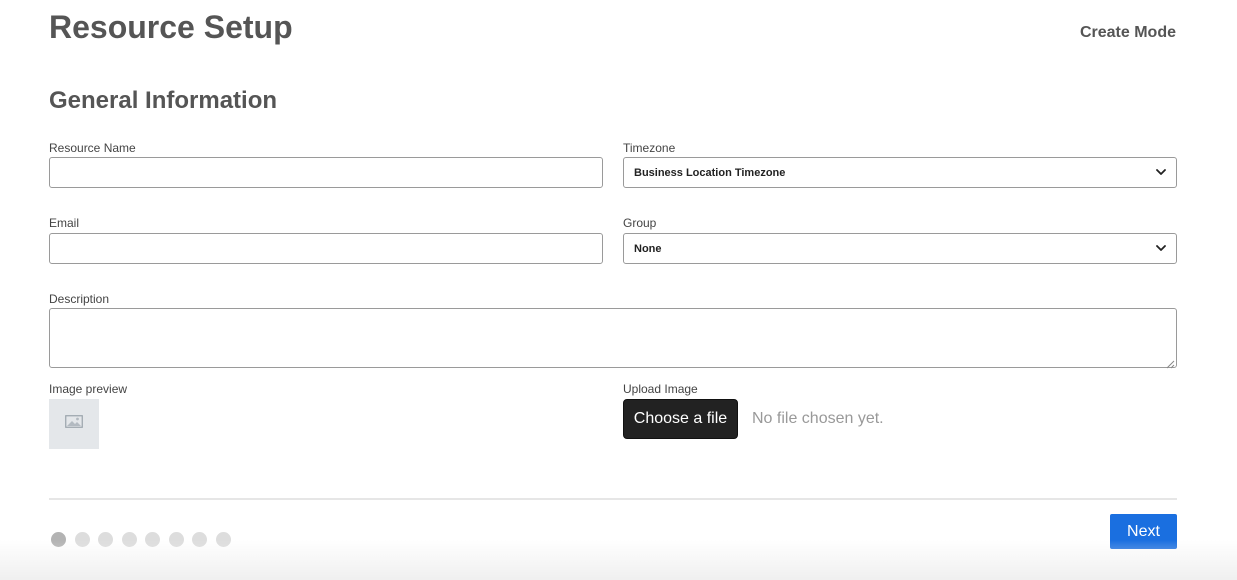 The height and width of the screenshot is (580, 1237). What do you see at coordinates (64, 223) in the screenshot?
I see `email-label: Email` at bounding box center [64, 223].